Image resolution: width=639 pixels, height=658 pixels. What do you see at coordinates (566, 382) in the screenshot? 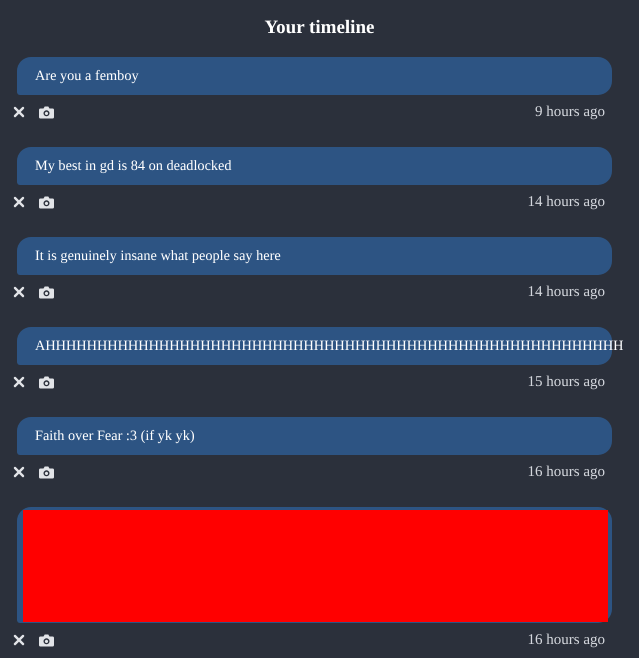
I see `timestamp: 15 hours ago` at bounding box center [566, 382].